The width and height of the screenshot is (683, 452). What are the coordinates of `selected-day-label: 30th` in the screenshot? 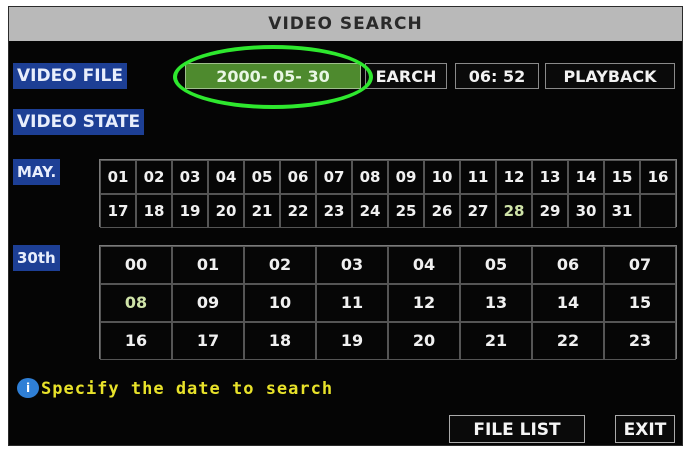 It's located at (36, 258).